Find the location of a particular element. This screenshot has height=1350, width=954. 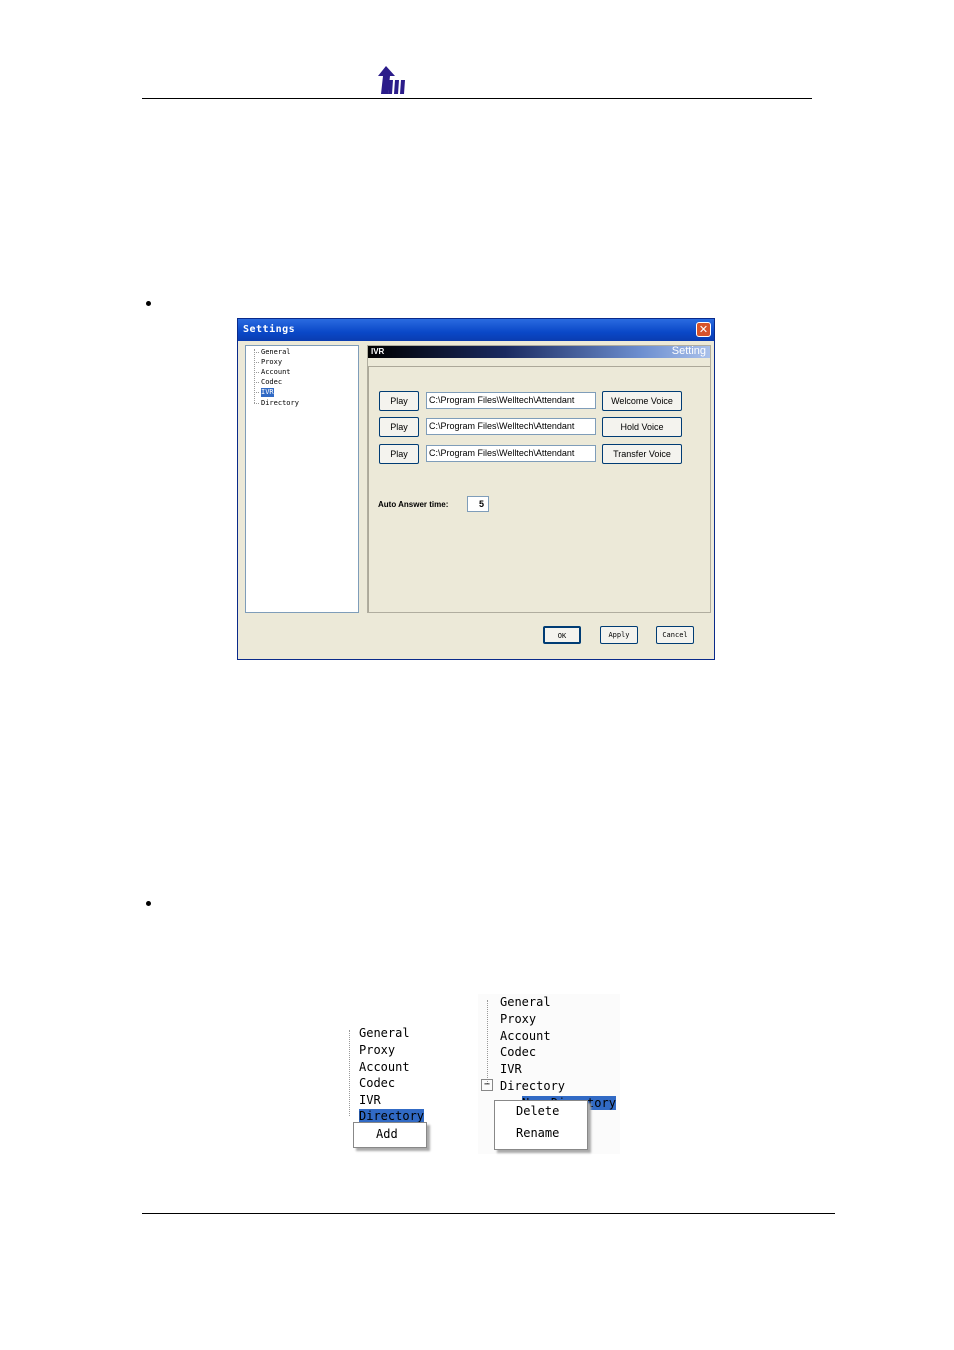

play-button-welcome: Play is located at coordinates (399, 401).